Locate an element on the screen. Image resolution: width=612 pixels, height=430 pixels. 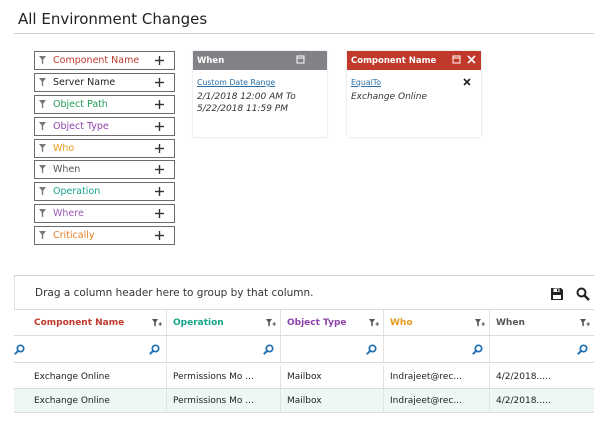
page-title: All Environment Changes is located at coordinates (113, 19).